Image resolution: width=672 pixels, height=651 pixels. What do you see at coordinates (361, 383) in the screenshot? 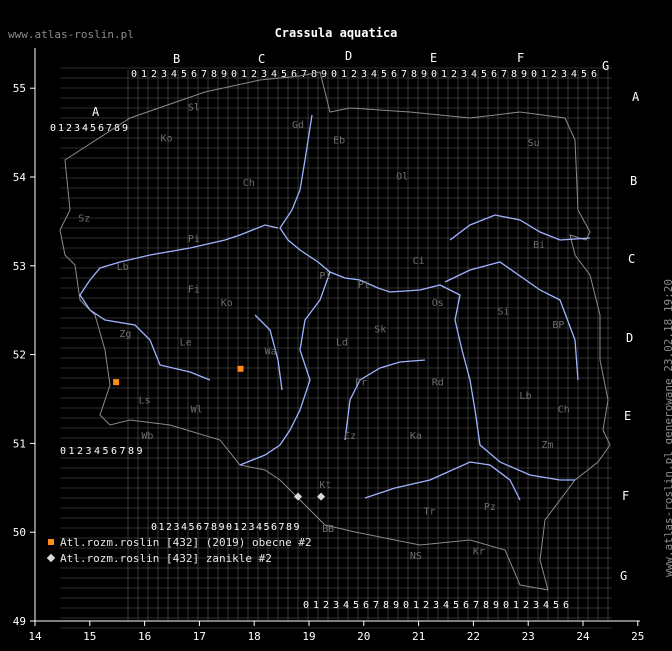
I see `region-label: Pr` at bounding box center [361, 383].